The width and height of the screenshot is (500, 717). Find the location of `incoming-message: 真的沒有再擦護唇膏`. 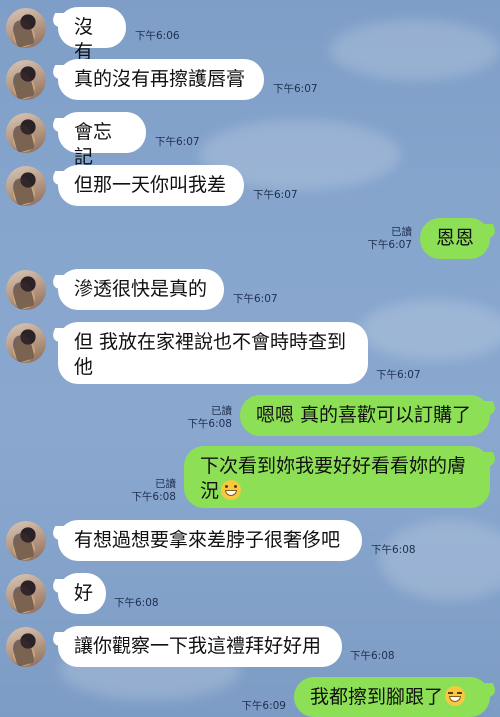

incoming-message: 真的沒有再擦護唇膏 is located at coordinates (161, 79).